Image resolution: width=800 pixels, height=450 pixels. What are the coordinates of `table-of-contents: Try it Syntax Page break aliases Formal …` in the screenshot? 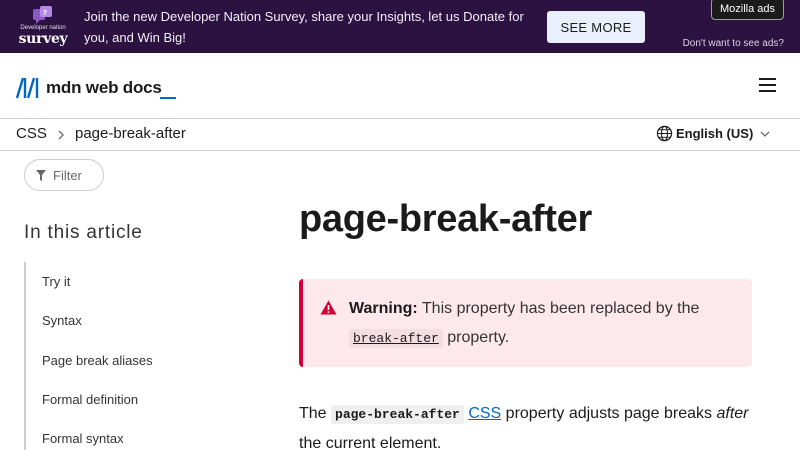 It's located at (129, 356).